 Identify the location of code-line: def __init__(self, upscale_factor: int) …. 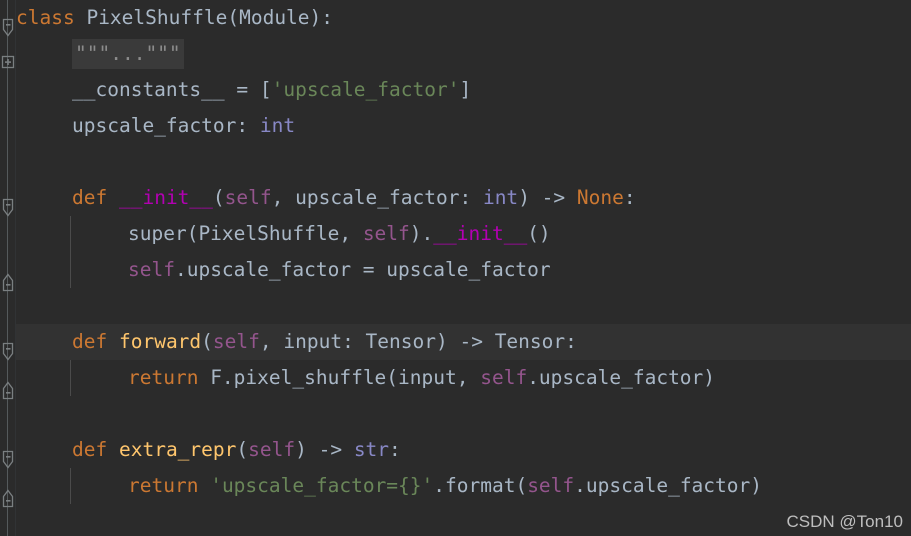
(463, 198).